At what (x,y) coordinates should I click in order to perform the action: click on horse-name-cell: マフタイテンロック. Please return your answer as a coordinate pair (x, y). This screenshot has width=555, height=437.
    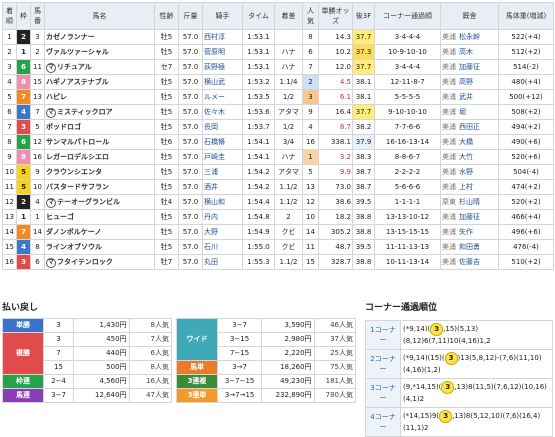
    Looking at the image, I should click on (99, 262).